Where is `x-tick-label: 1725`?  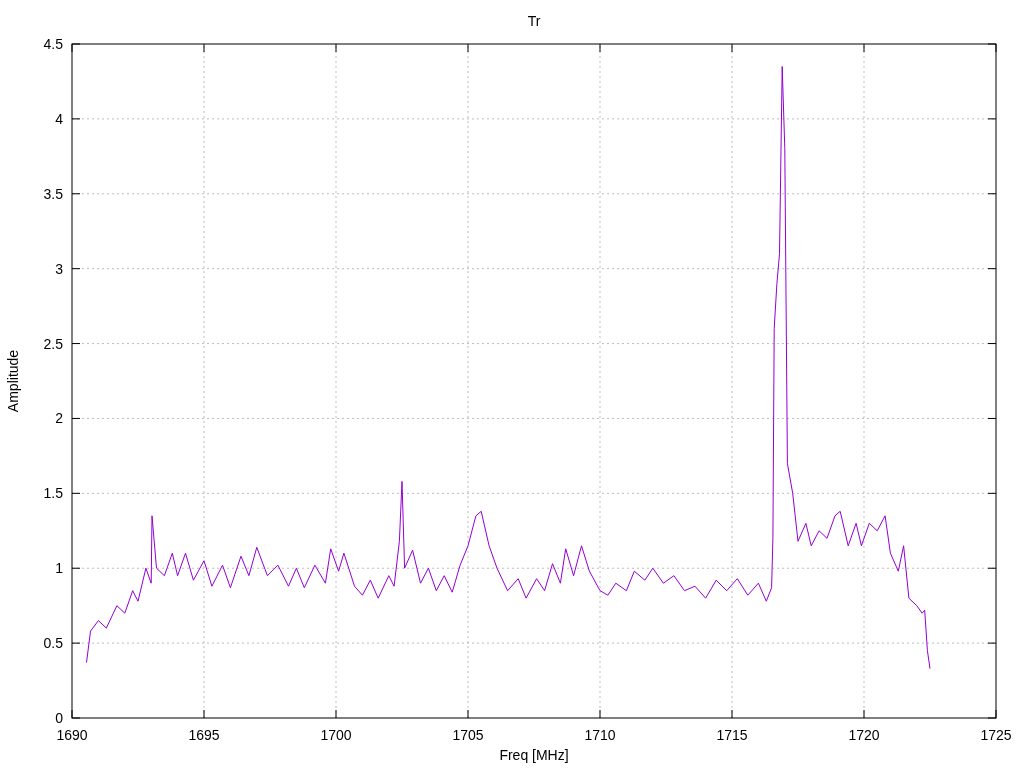
x-tick-label: 1725 is located at coordinates (996, 735).